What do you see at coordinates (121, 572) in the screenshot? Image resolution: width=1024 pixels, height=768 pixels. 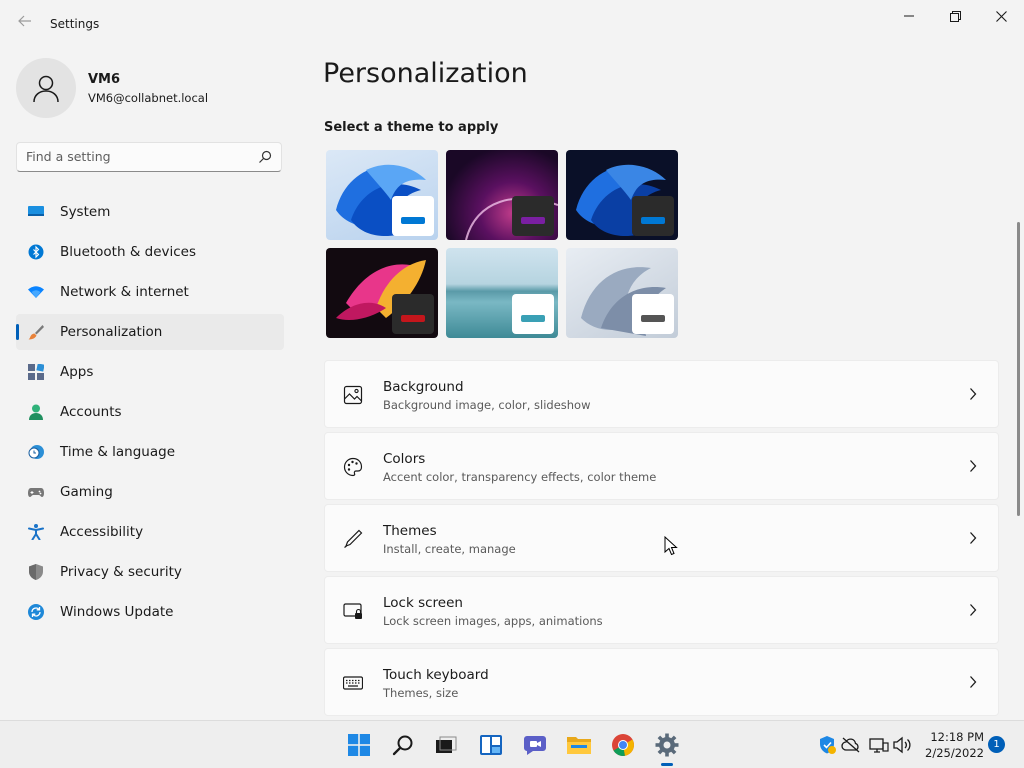 I see `sidebar-item-label: Privacy & security` at bounding box center [121, 572].